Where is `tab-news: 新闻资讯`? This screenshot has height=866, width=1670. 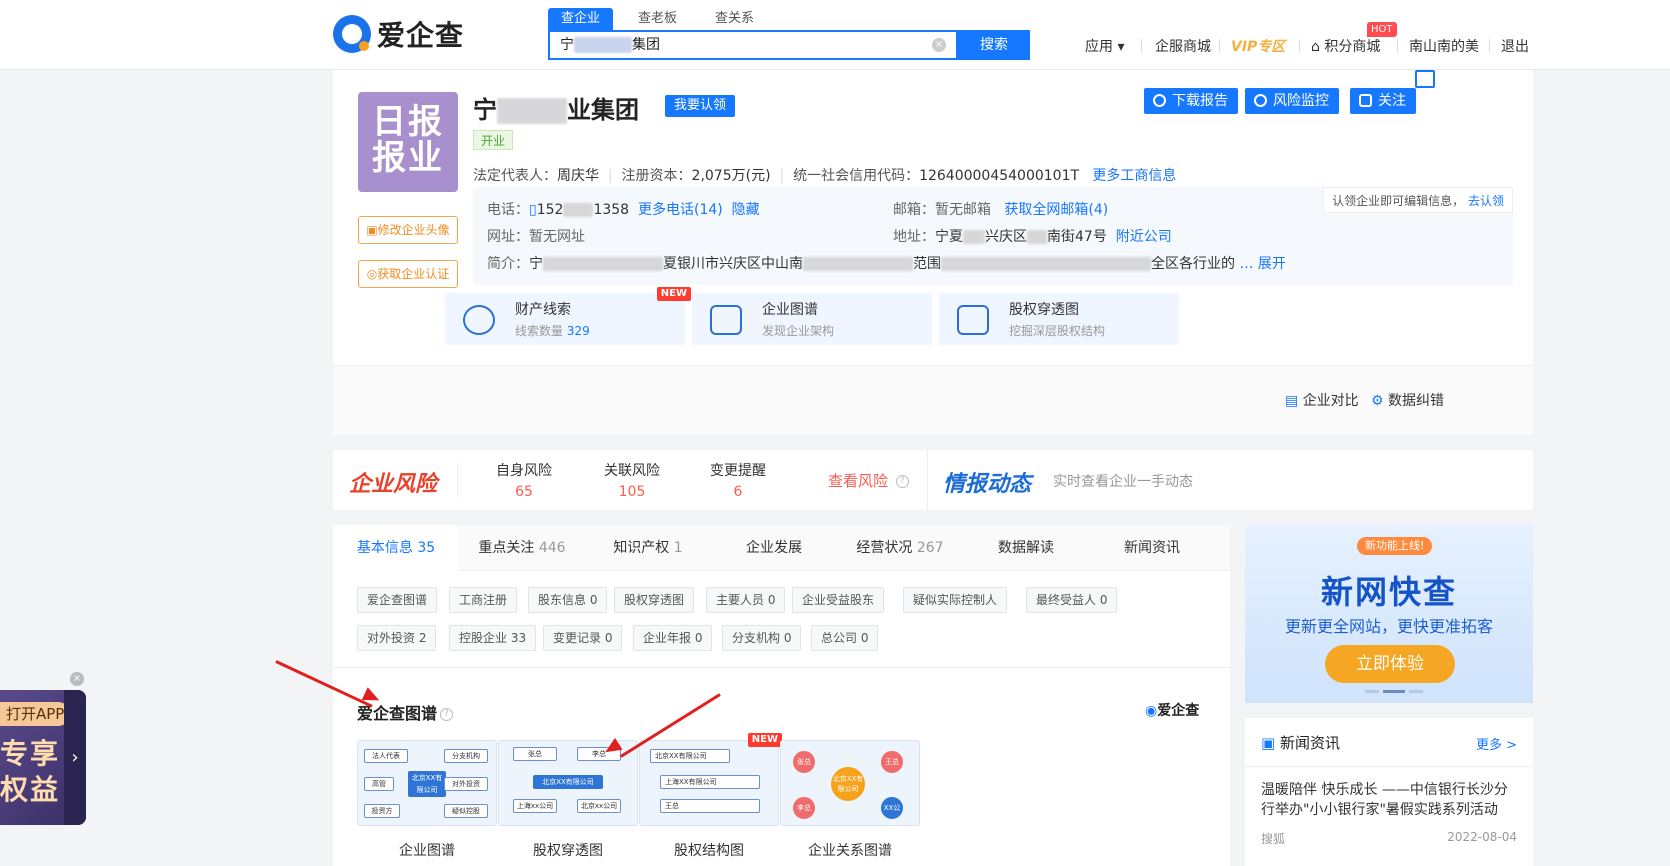 tab-news: 新闻资讯 is located at coordinates (1152, 548).